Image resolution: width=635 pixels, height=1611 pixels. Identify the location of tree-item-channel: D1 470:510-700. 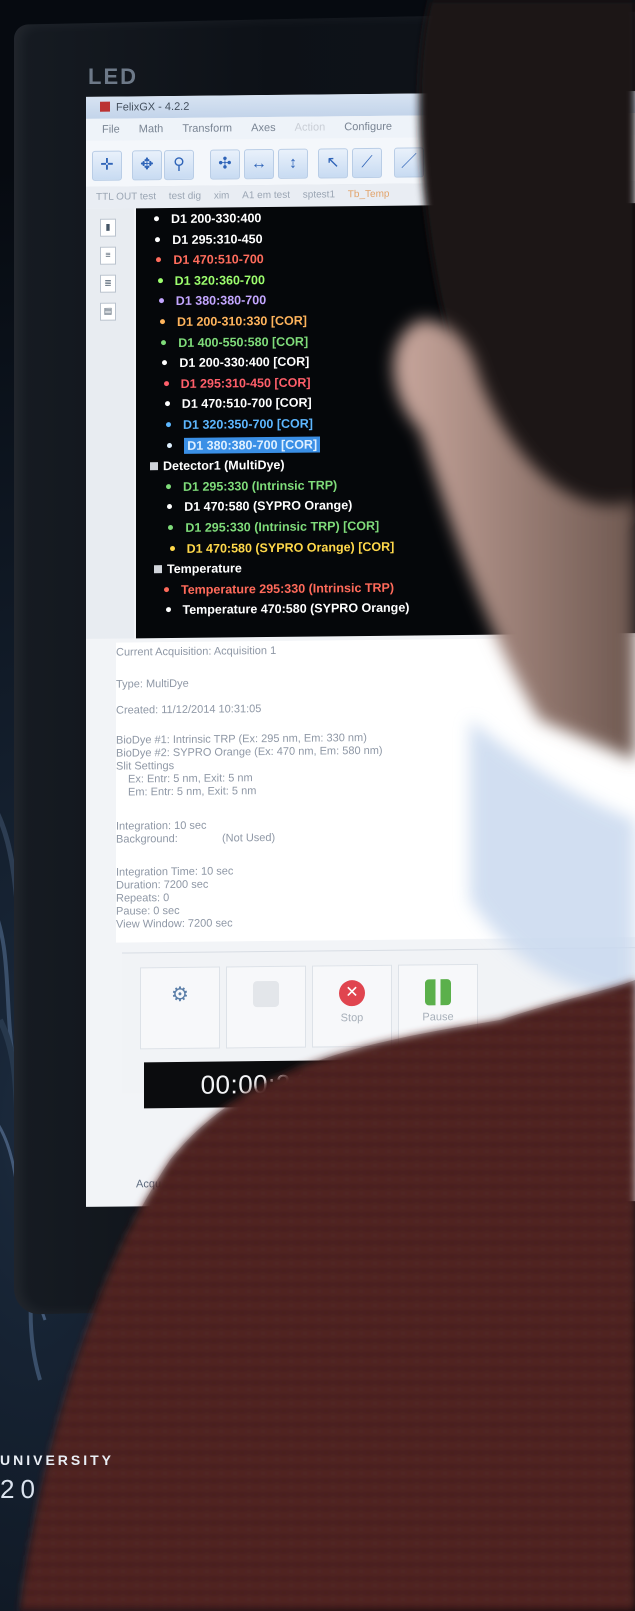
(210, 260).